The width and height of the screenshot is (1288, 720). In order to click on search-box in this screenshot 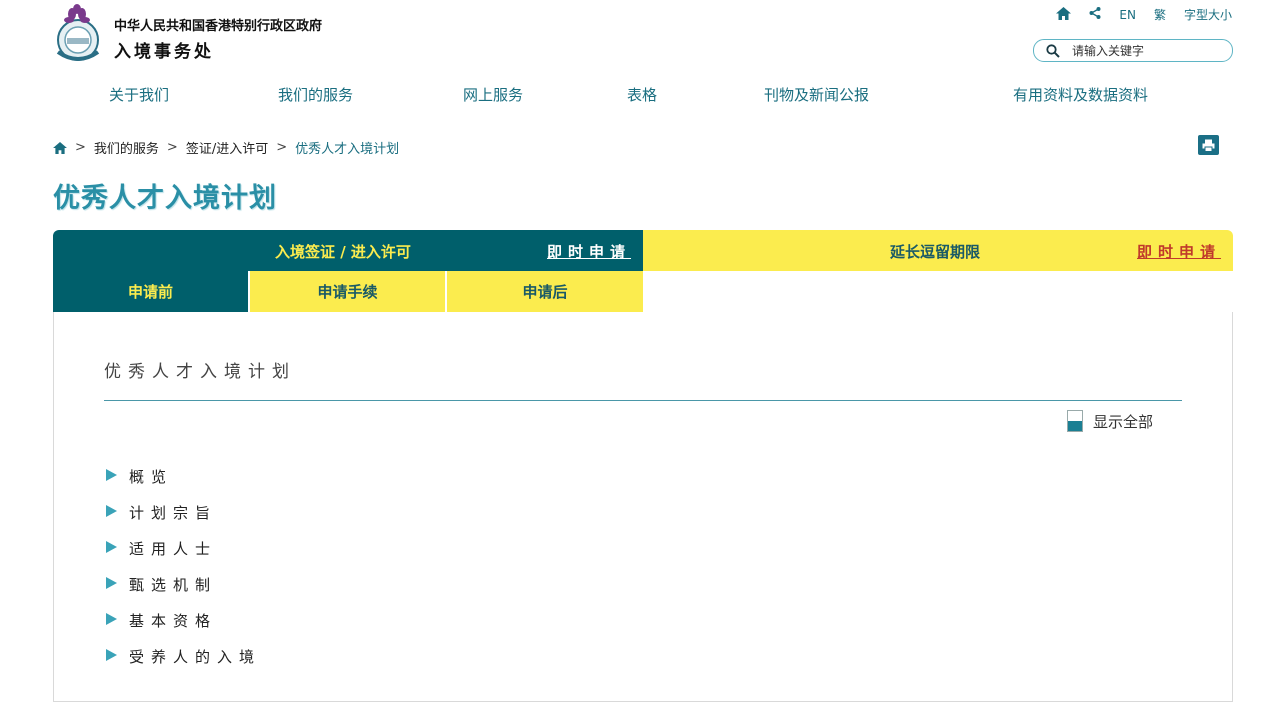, I will do `click(1133, 50)`.